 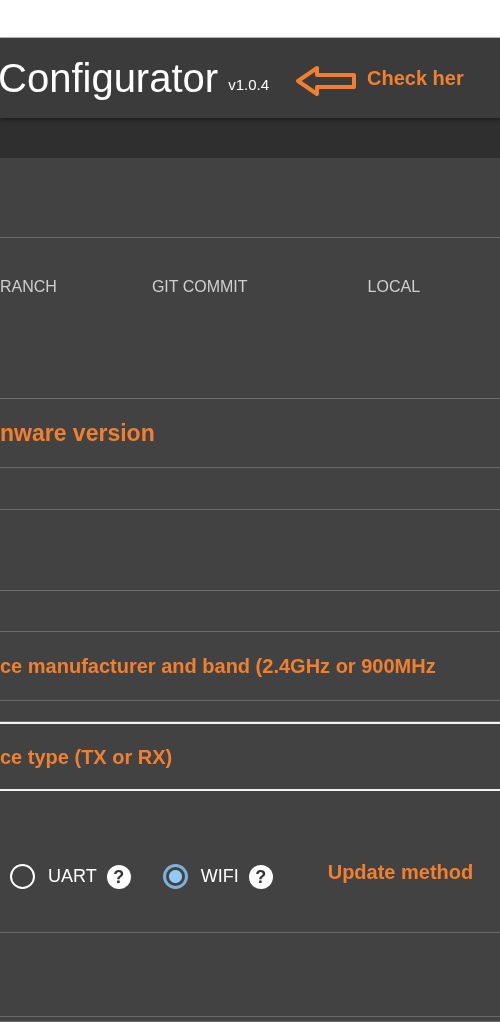 What do you see at coordinates (248, 84) in the screenshot?
I see `version-label: v1.0.4` at bounding box center [248, 84].